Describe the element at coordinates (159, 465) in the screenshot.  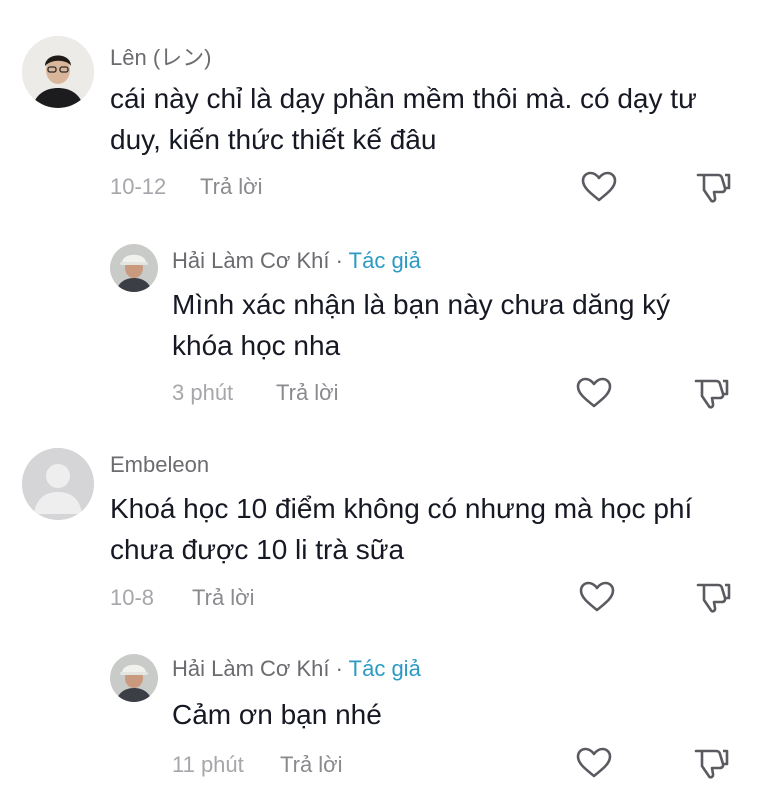
I see `username: Embeleon` at that location.